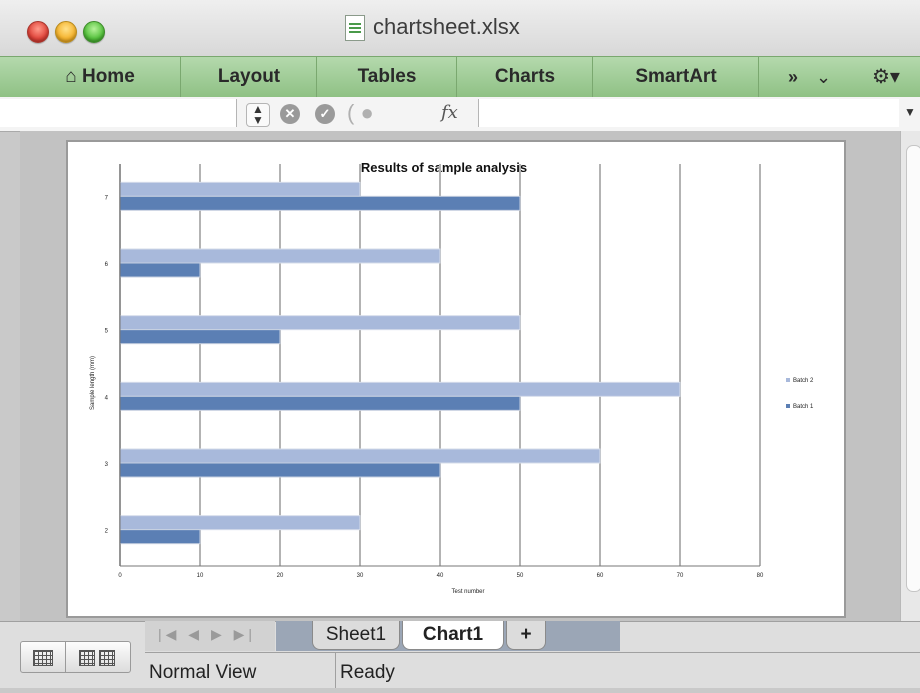  I want to click on x-tick-label: 20, so click(280, 576).